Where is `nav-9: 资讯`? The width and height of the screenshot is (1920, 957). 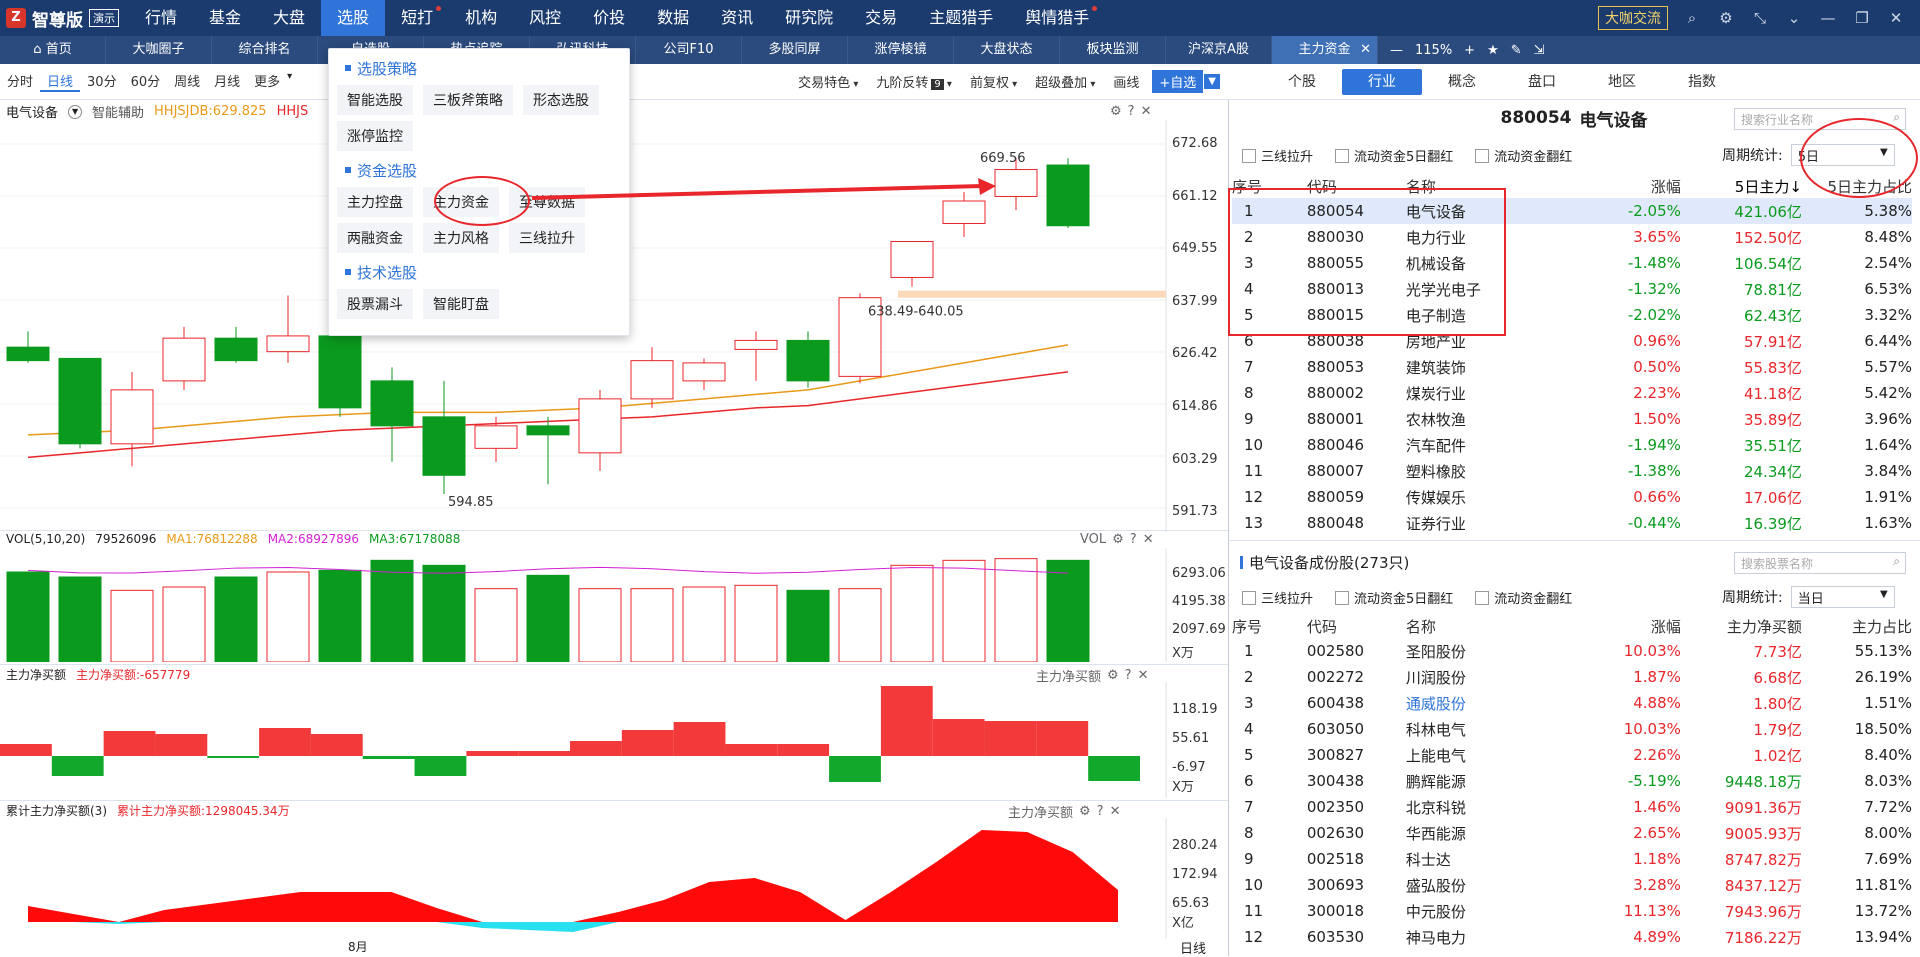
nav-9: 资讯 is located at coordinates (737, 18).